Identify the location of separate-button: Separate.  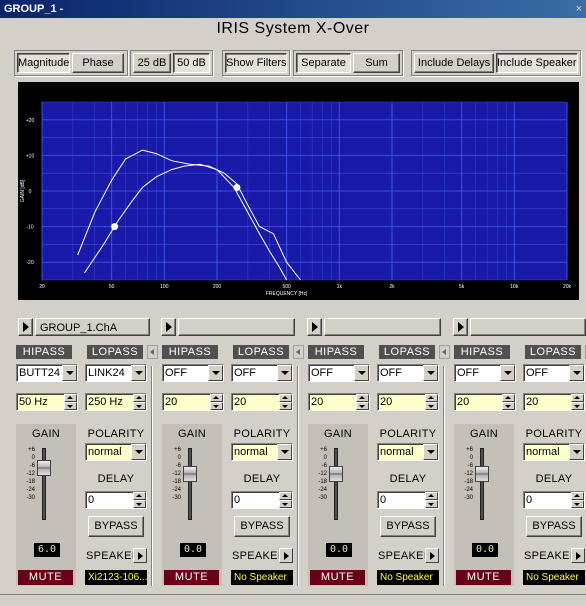
(323, 63).